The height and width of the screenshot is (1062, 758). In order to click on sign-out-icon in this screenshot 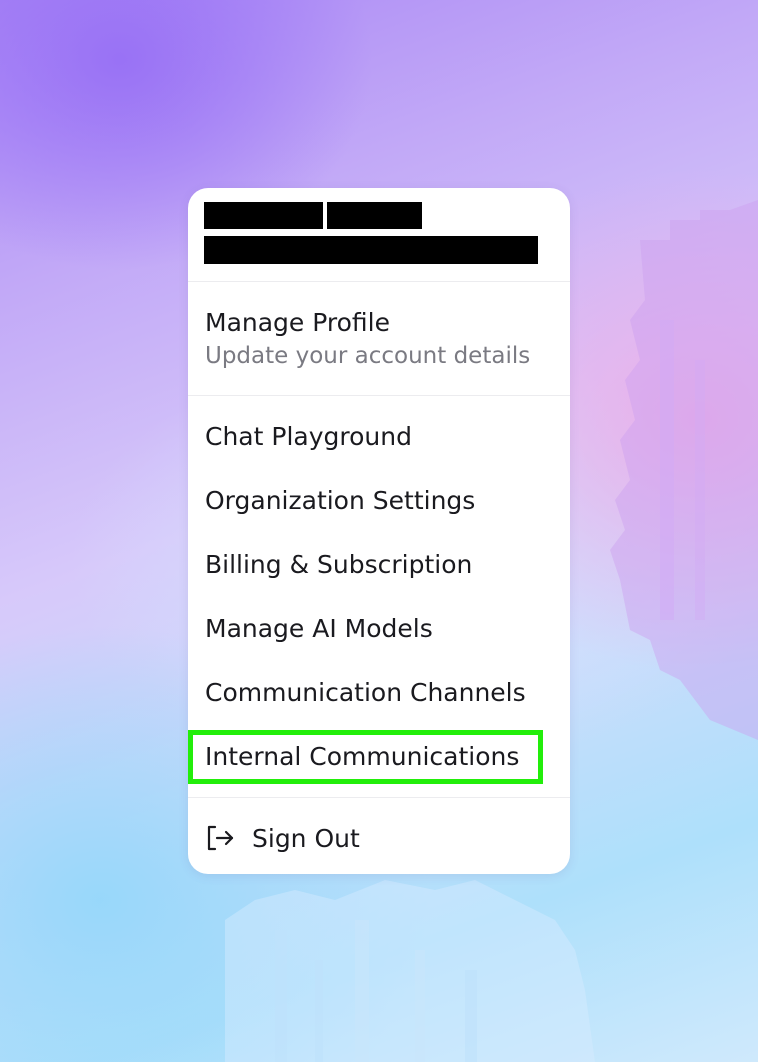, I will do `click(220, 838)`.